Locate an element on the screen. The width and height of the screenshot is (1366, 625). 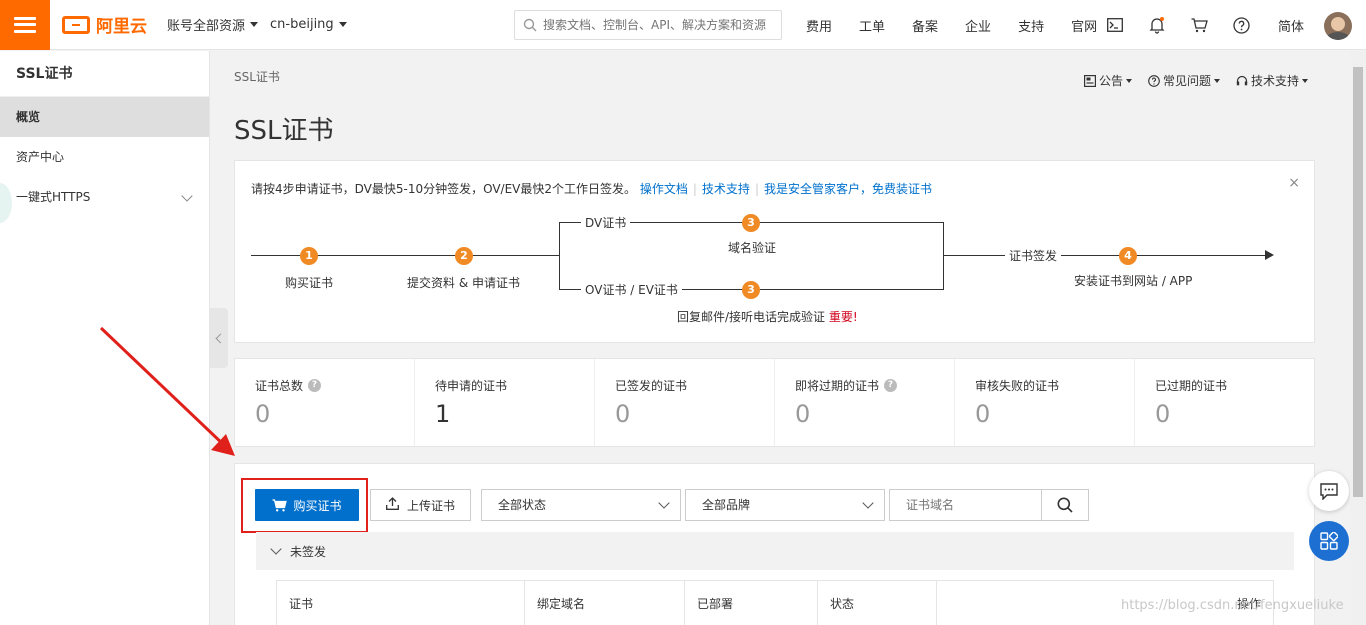
column-header-deployed: 已部署 is located at coordinates (751, 603).